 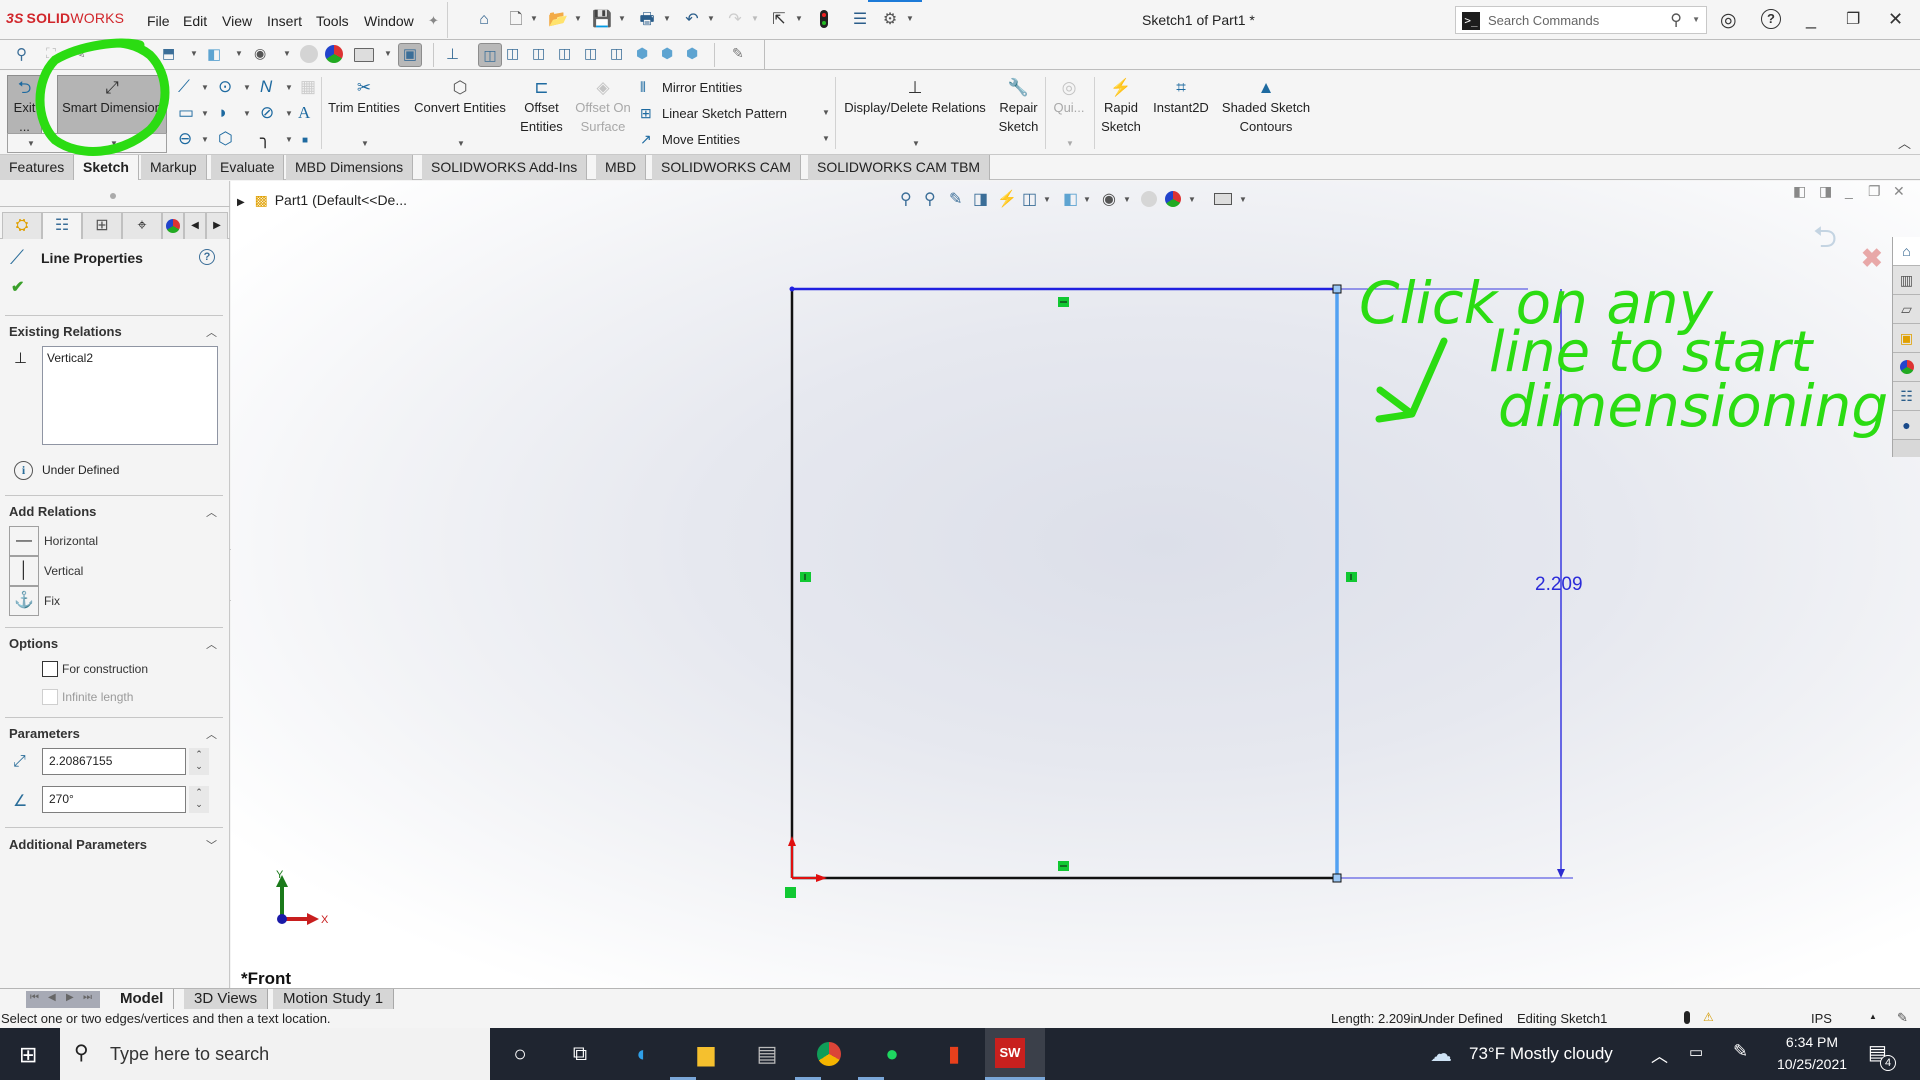 What do you see at coordinates (622, 18) in the screenshot?
I see `save-dropdown-arrow: ▼` at bounding box center [622, 18].